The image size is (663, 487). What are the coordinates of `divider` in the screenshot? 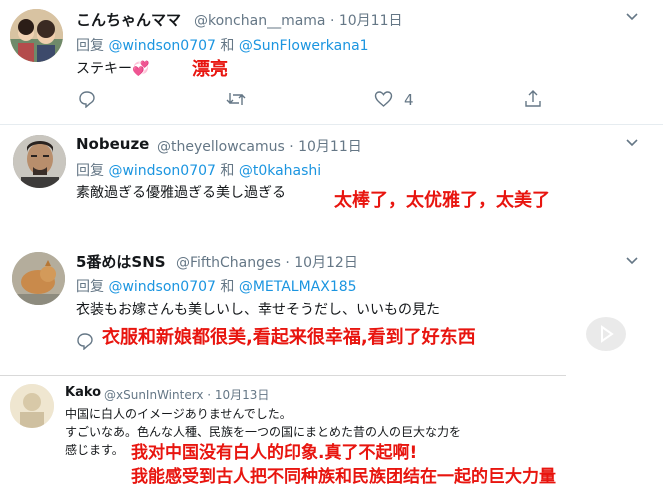 It's located at (331, 124).